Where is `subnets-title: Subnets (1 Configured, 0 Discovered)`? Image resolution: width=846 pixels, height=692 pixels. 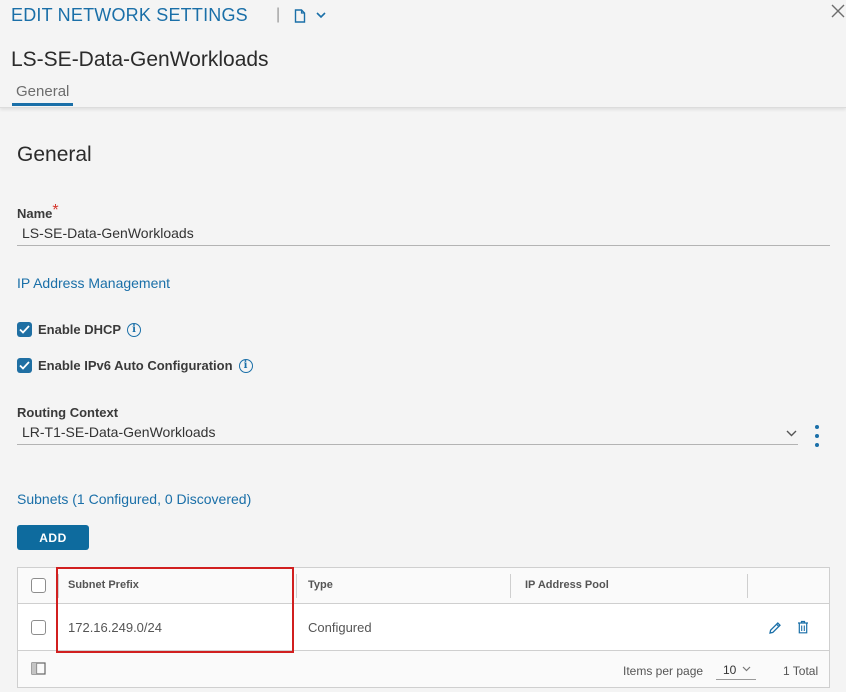
subnets-title: Subnets (1 Configured, 0 Discovered) is located at coordinates (134, 499).